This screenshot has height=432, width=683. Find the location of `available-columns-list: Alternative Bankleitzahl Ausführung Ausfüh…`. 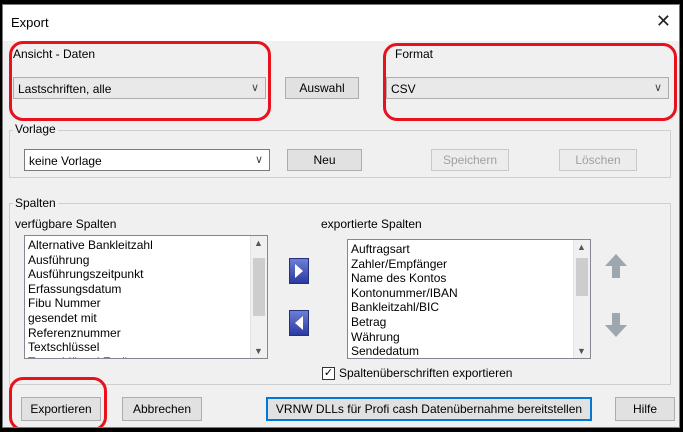

available-columns-list: Alternative Bankleitzahl Ausführung Ausfüh… is located at coordinates (146, 297).